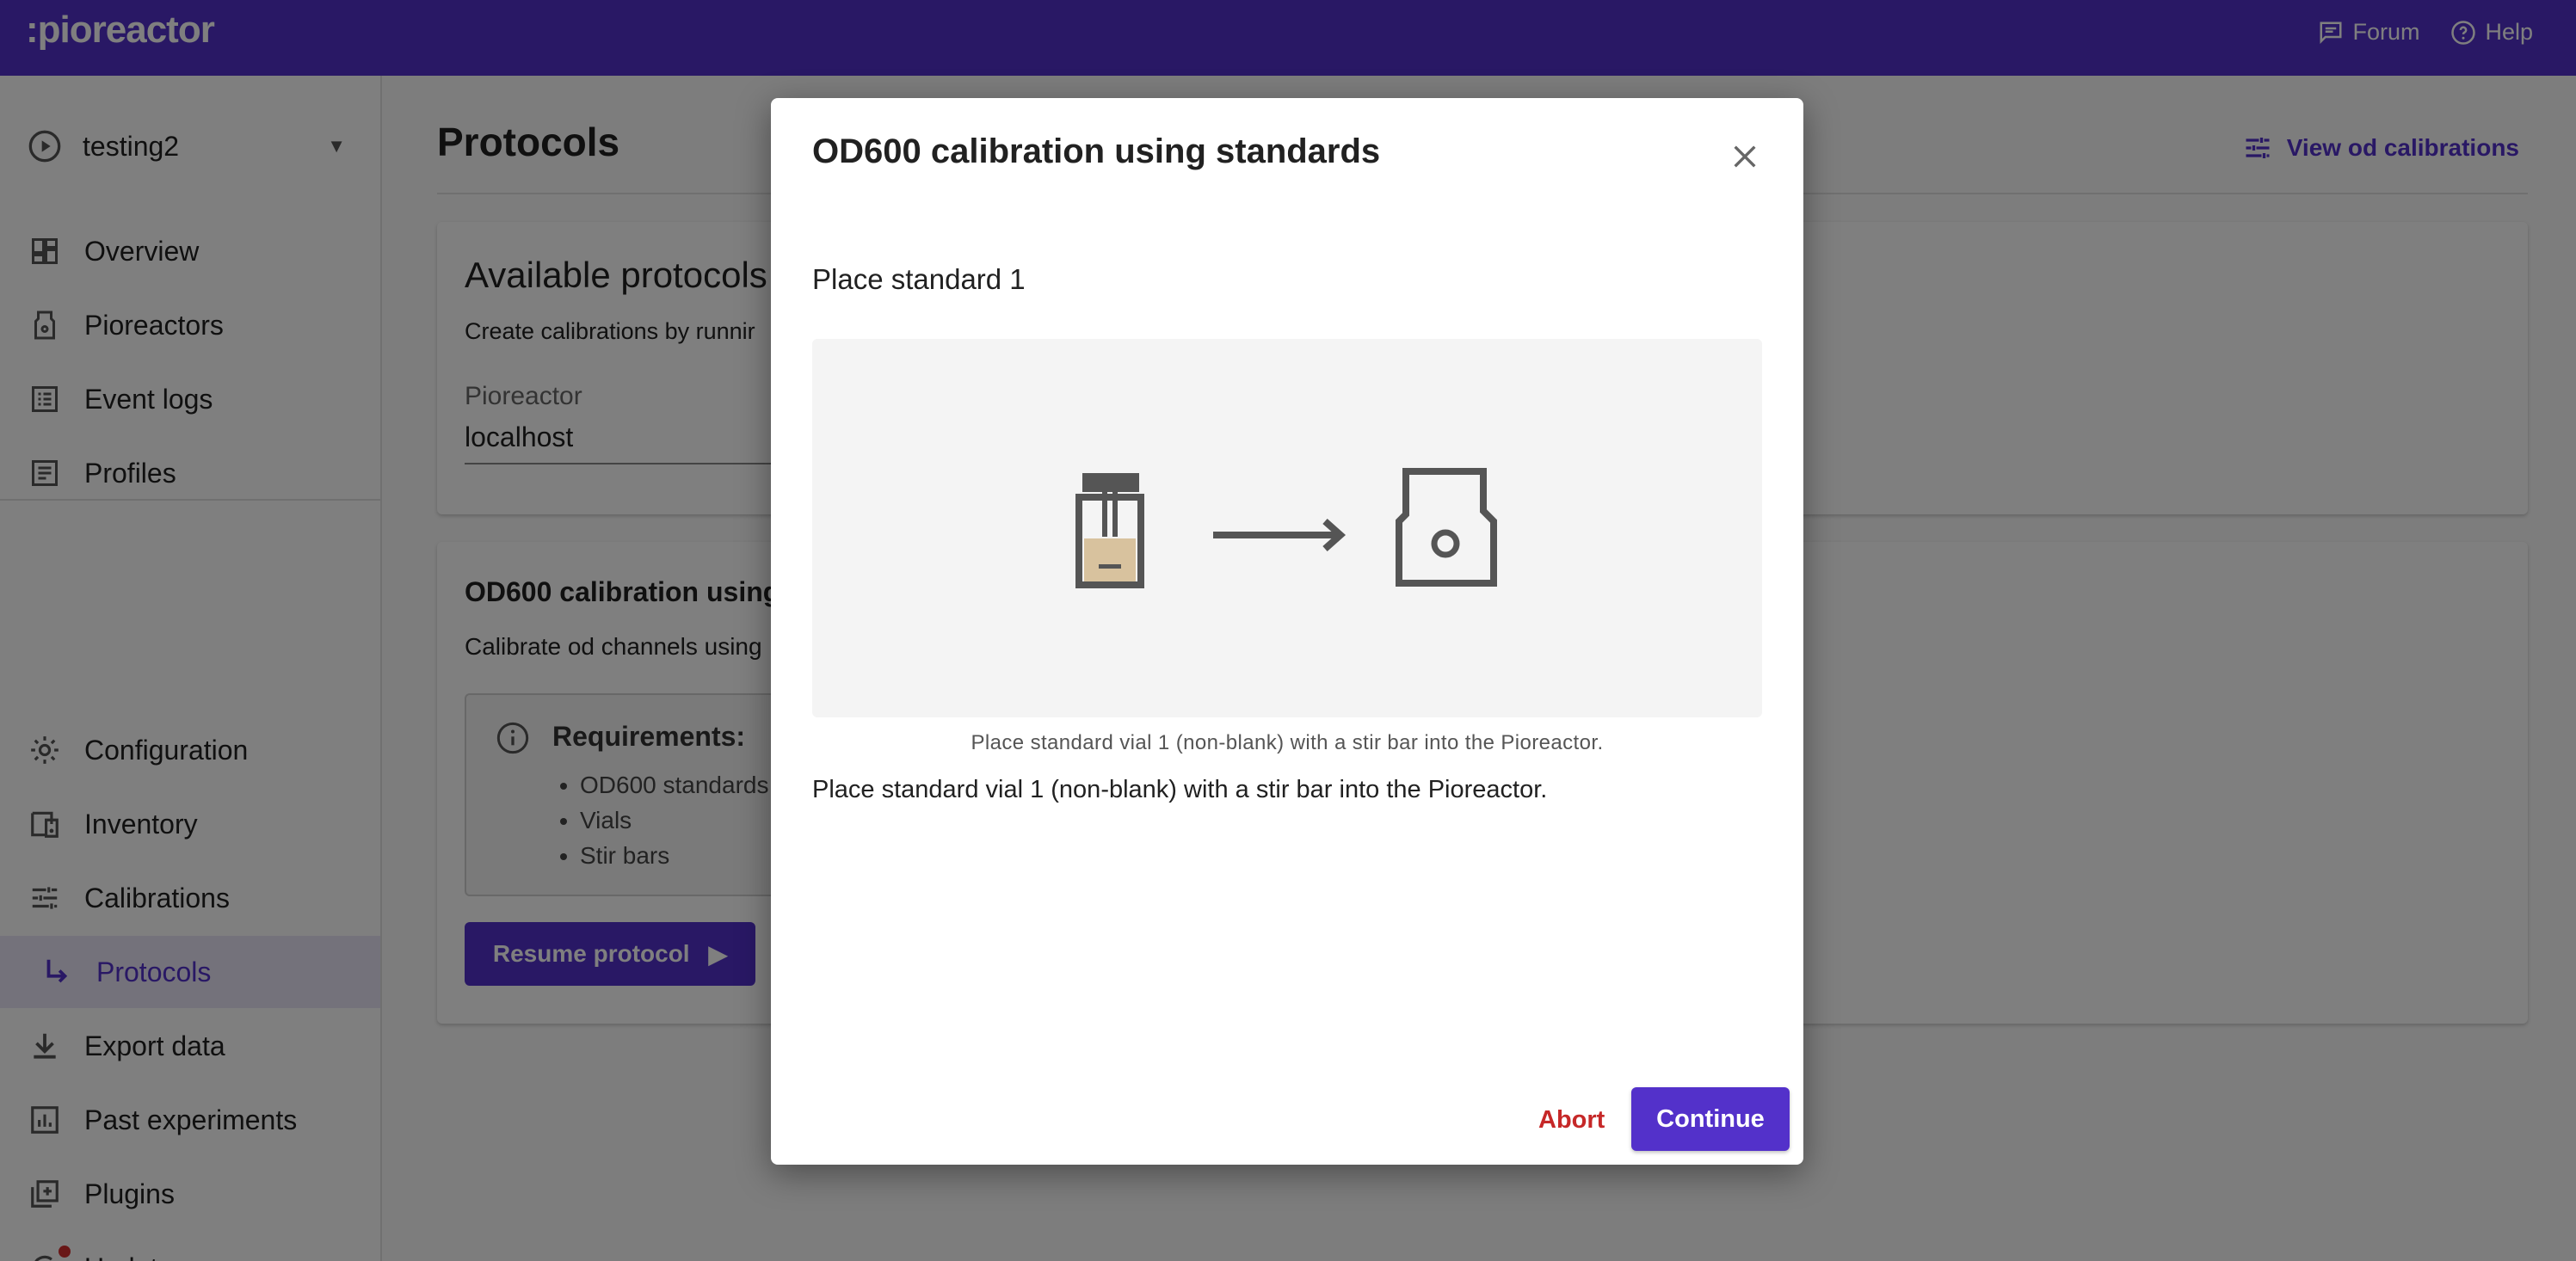  I want to click on abort-button: Abort, so click(1572, 1120).